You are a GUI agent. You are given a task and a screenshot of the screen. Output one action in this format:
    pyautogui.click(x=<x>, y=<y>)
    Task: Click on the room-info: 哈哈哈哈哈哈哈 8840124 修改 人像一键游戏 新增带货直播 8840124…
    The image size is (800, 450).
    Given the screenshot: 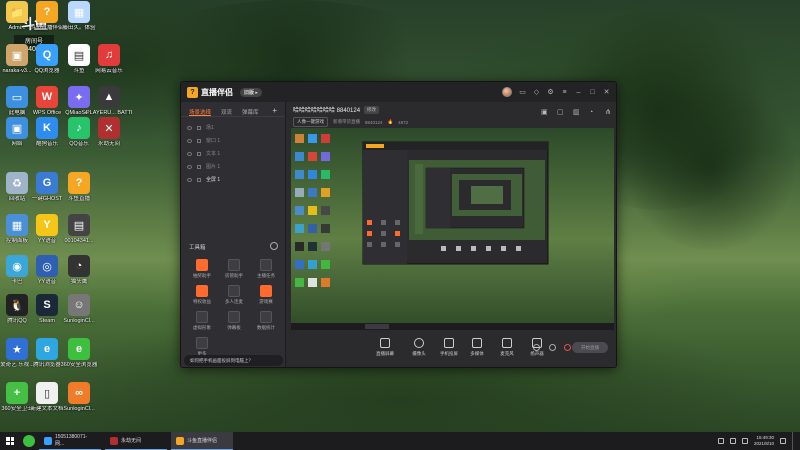 What is the action you would take?
    pyautogui.click(x=451, y=115)
    